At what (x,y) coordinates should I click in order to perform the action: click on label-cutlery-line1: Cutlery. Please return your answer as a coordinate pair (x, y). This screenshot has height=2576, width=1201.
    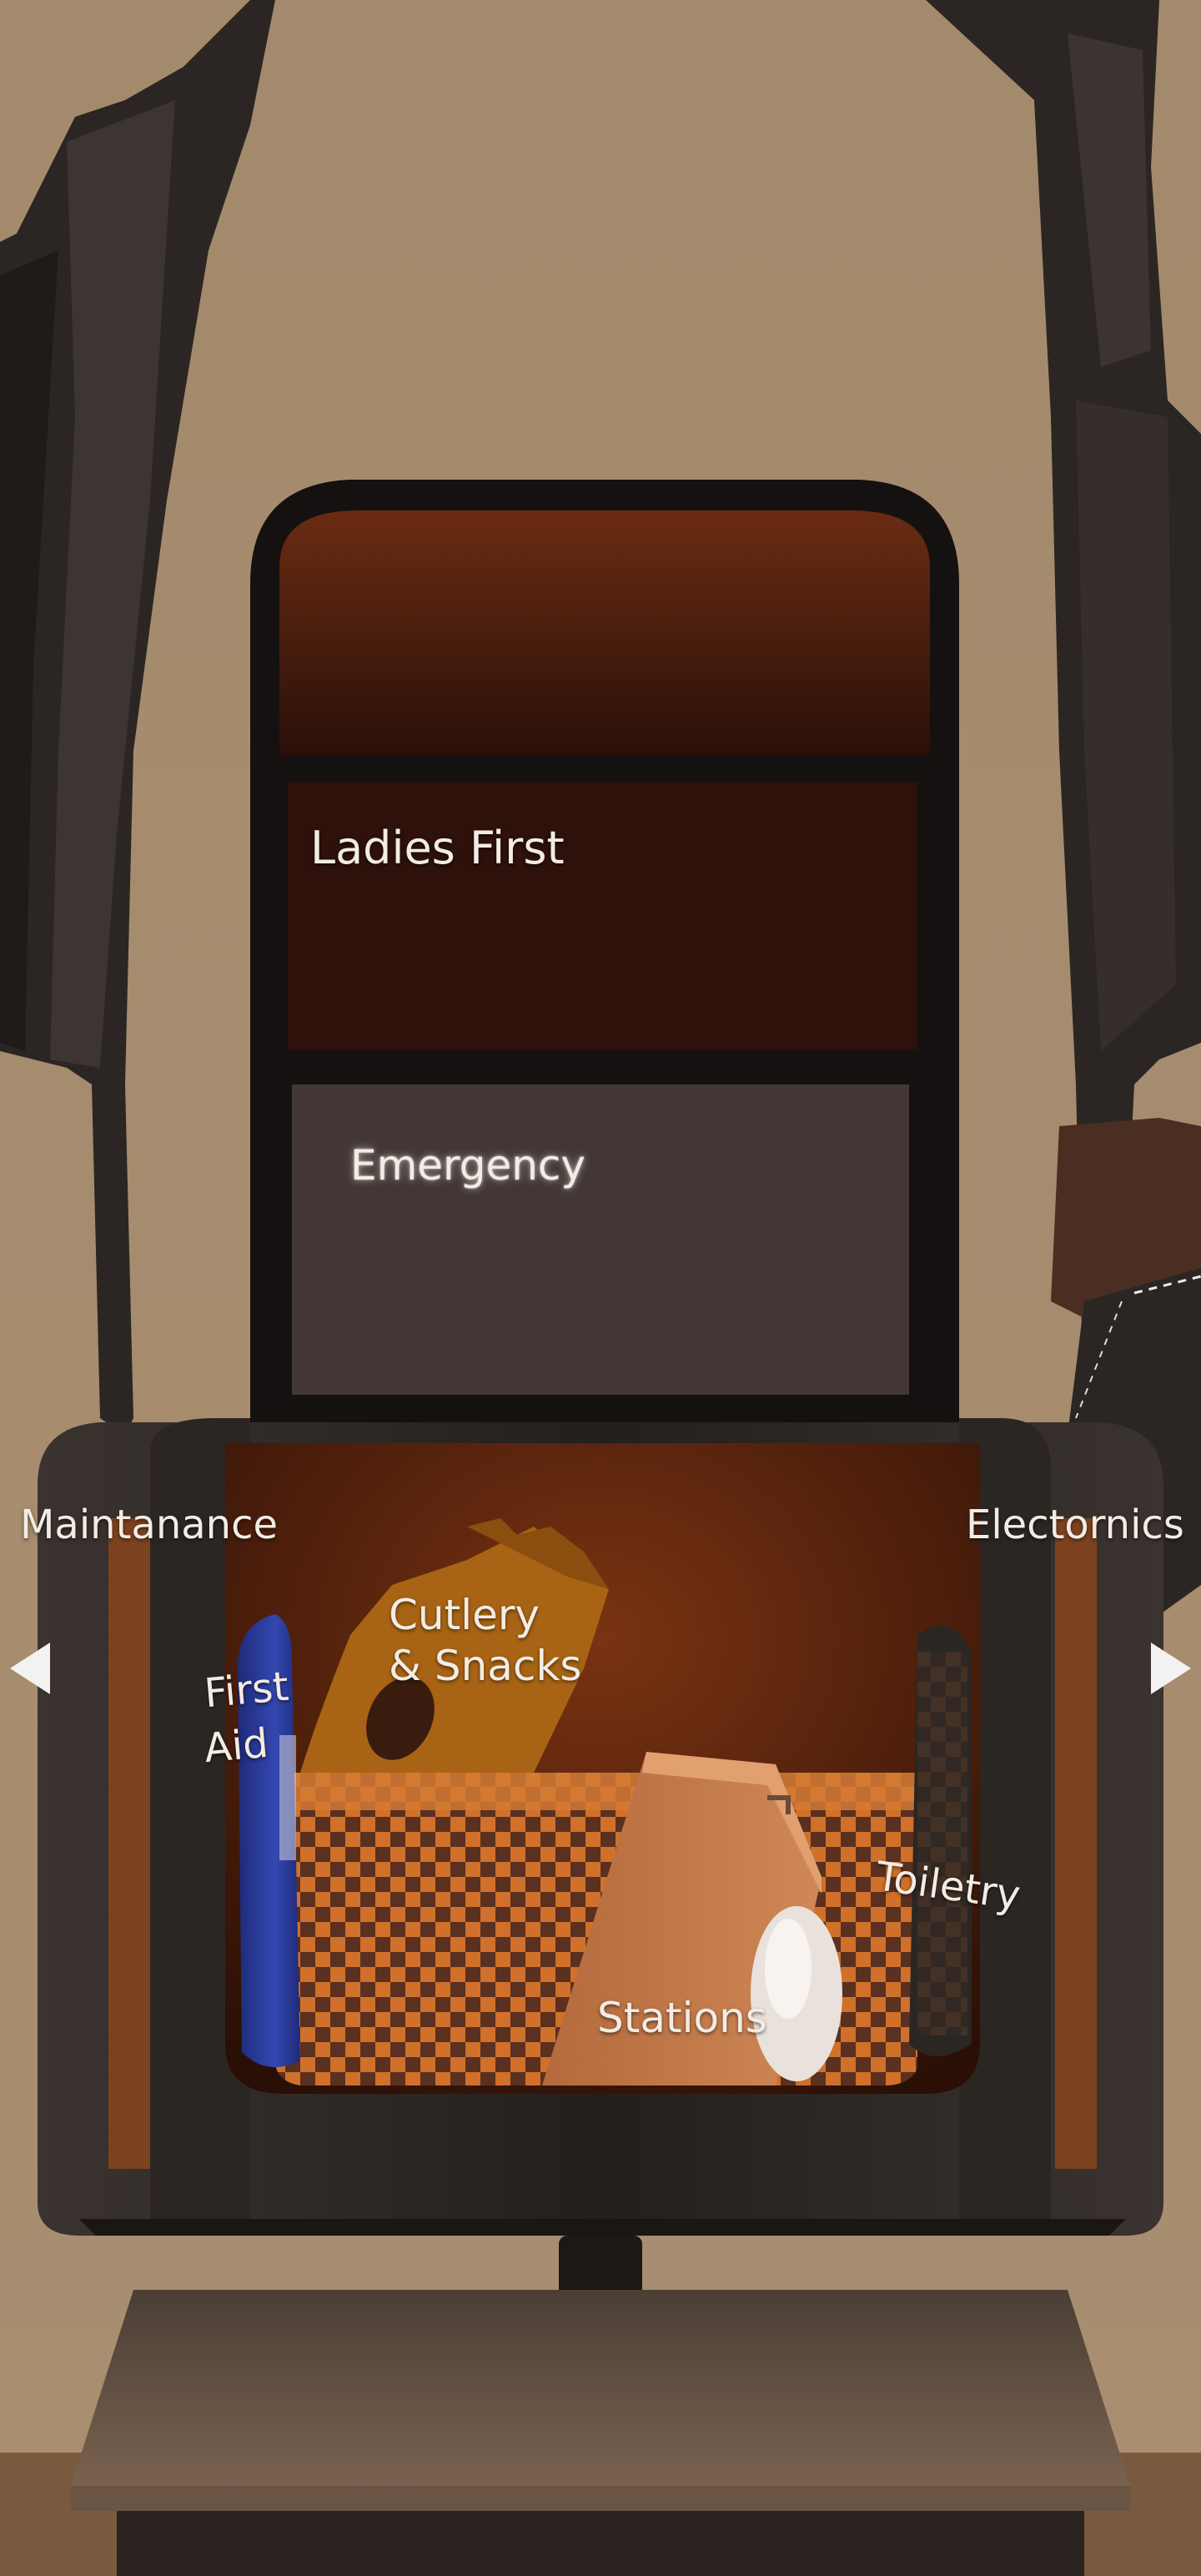
    Looking at the image, I should click on (465, 1615).